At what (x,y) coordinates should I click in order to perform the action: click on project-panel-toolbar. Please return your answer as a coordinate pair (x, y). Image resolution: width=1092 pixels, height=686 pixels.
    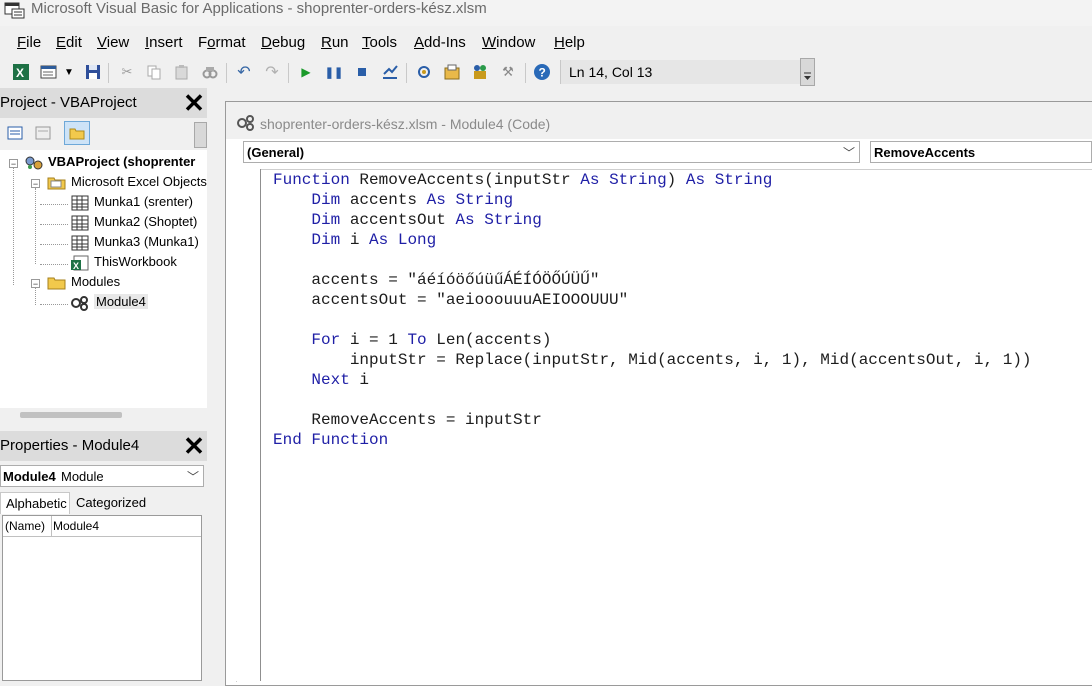
    Looking at the image, I should click on (103, 134).